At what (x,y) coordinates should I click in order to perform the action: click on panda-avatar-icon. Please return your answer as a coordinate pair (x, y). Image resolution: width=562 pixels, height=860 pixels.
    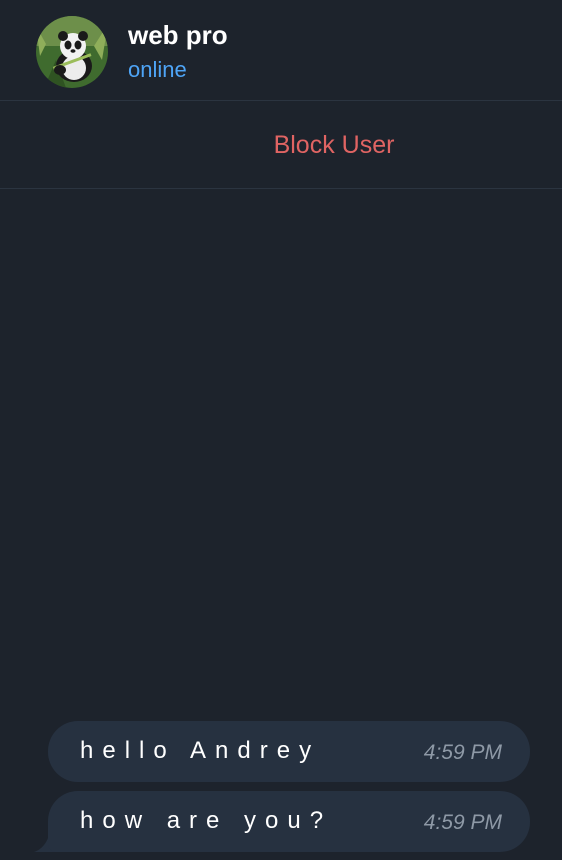
    Looking at the image, I should click on (72, 52).